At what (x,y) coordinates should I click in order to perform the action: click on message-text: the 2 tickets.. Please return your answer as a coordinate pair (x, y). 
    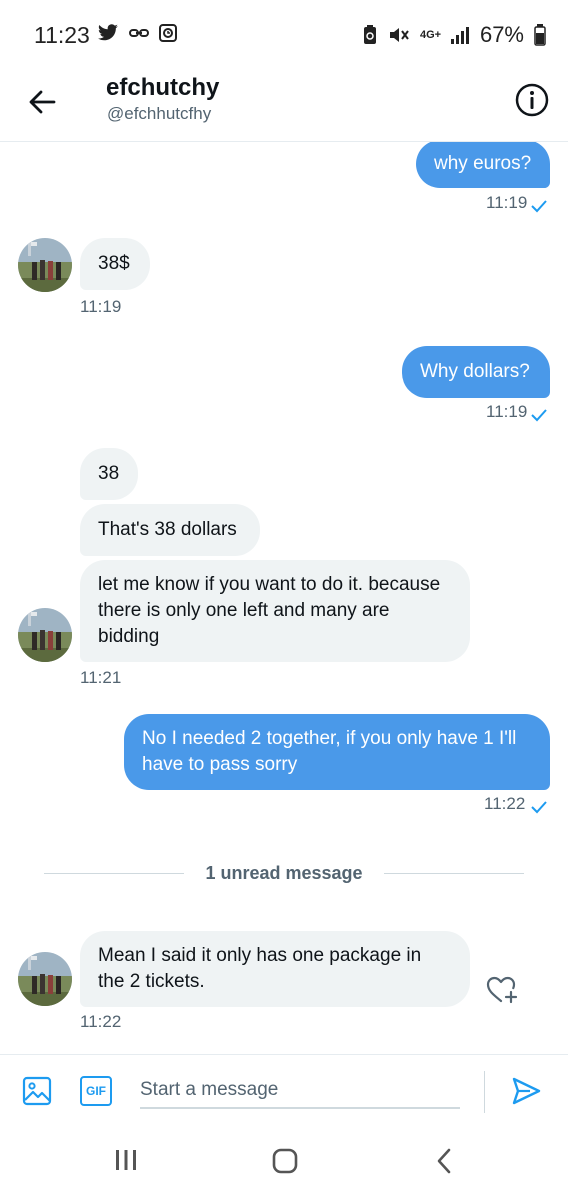
    Looking at the image, I should click on (151, 981).